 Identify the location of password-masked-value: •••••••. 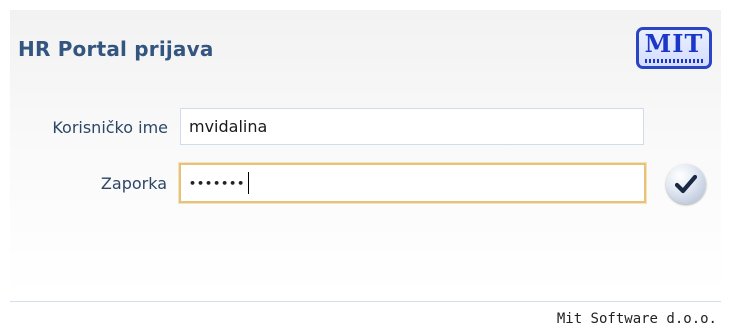
(217, 183).